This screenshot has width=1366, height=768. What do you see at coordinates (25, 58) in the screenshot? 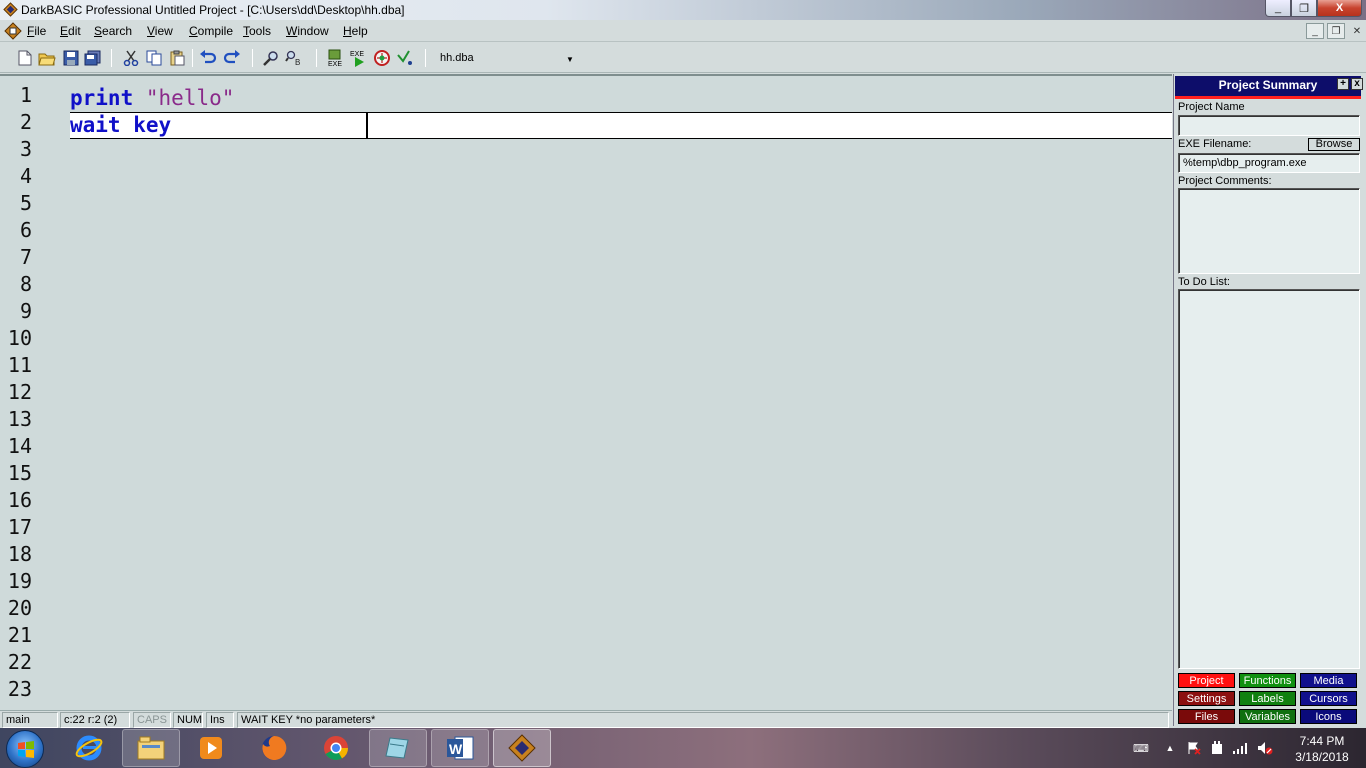
I see `new-icon` at bounding box center [25, 58].